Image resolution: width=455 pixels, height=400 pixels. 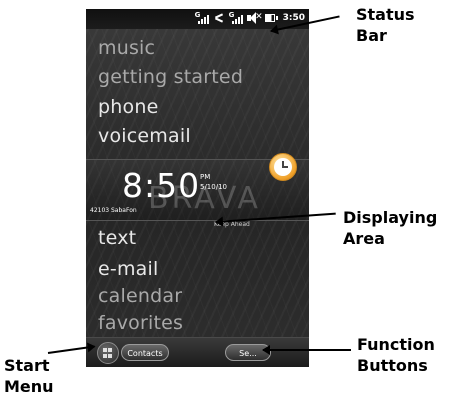 I want to click on label-function-buttons: Function Buttons, so click(x=396, y=355).